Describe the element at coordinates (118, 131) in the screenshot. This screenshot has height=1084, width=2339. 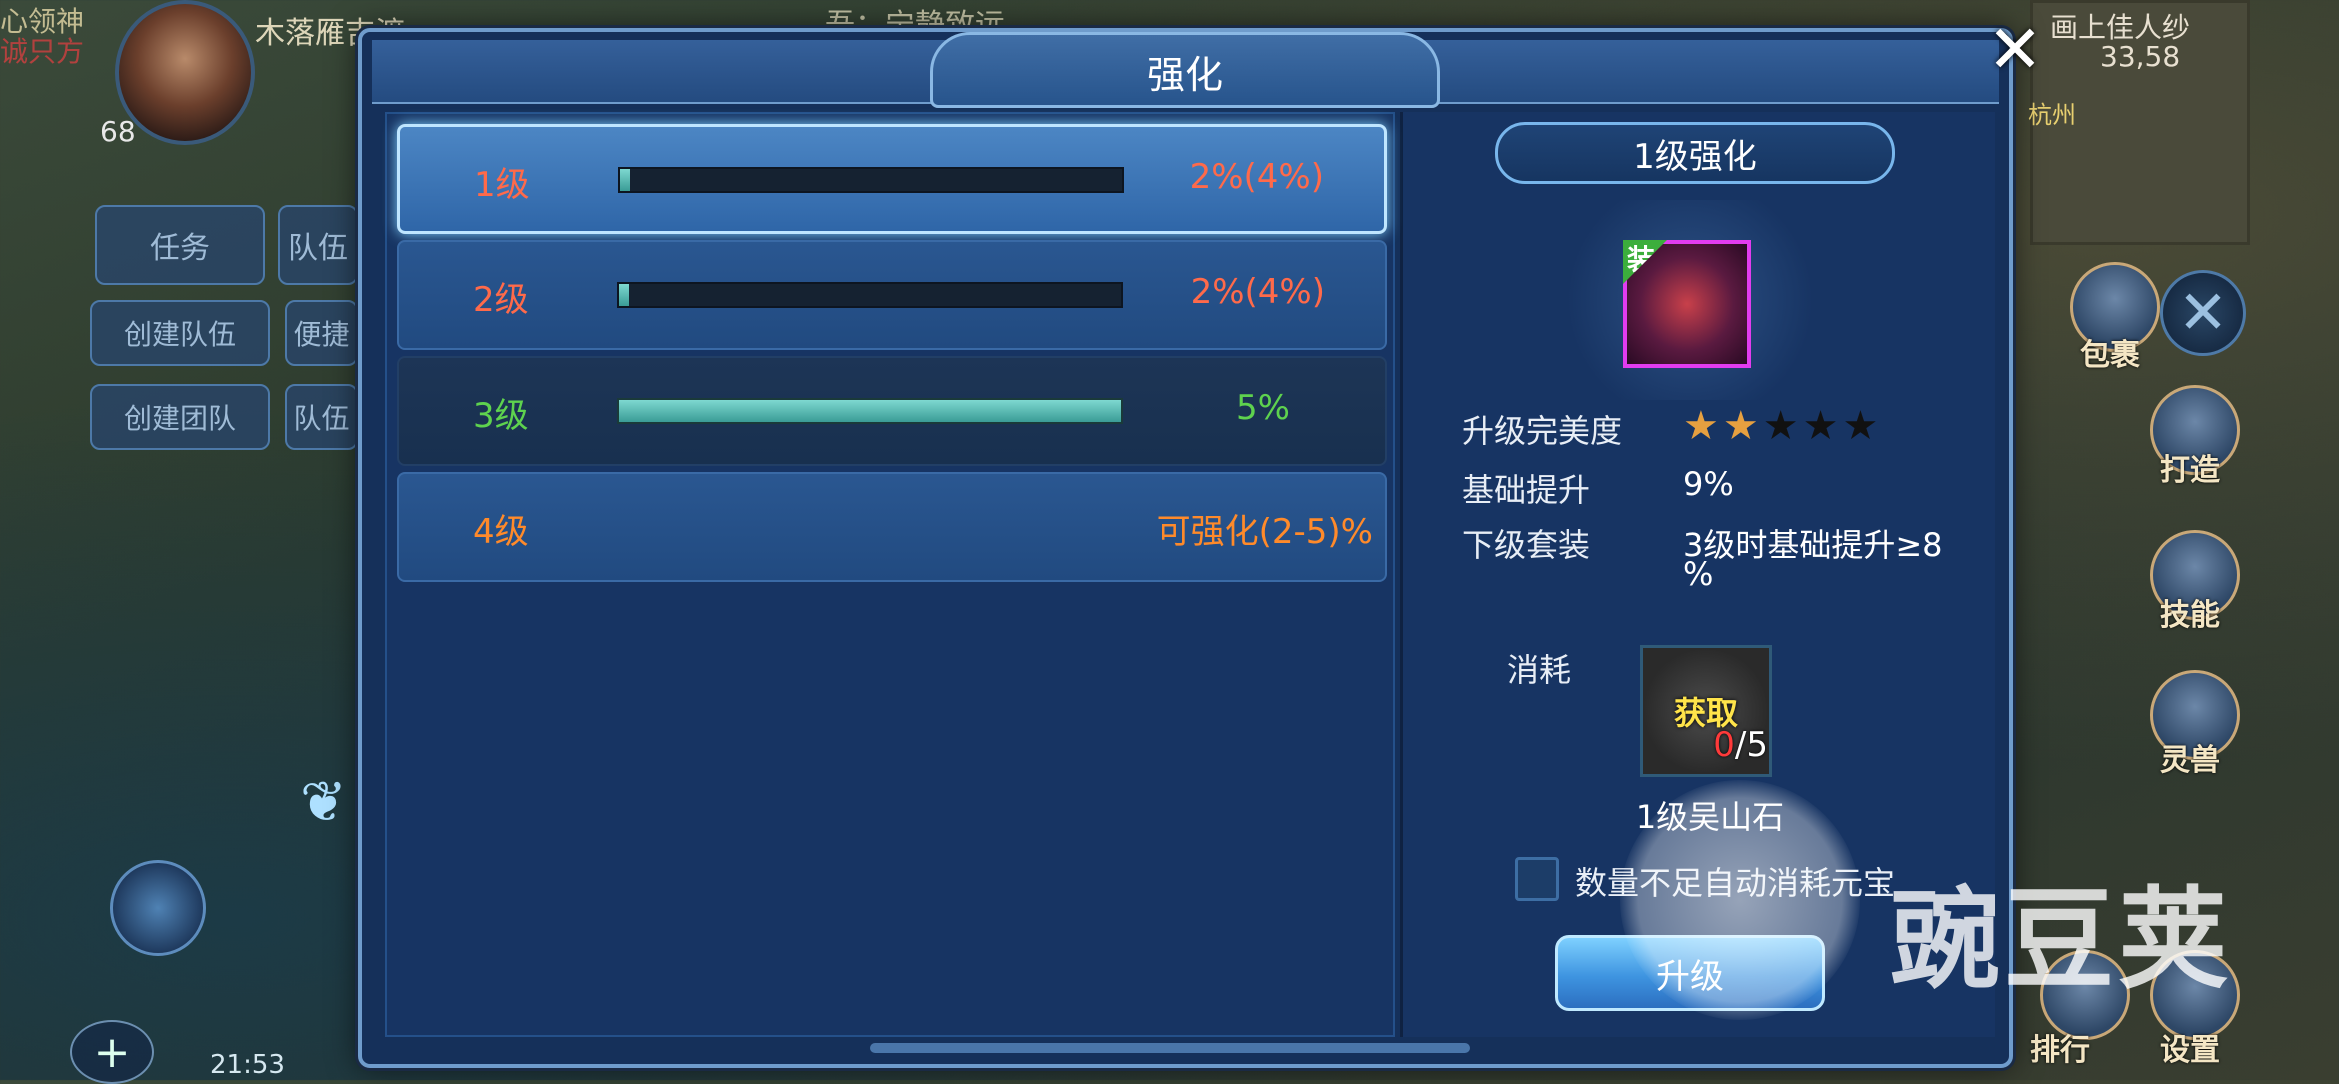
I see `player-level: 68` at that location.